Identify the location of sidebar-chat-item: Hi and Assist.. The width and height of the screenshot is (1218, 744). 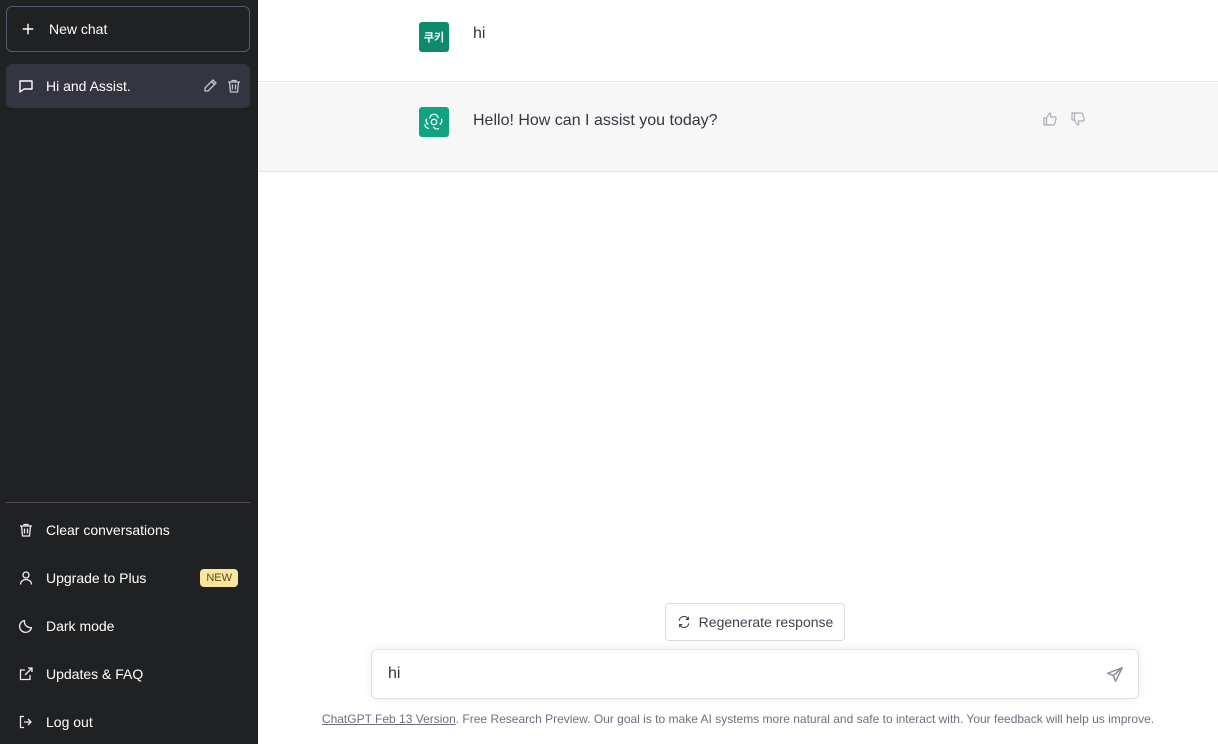
(128, 86).